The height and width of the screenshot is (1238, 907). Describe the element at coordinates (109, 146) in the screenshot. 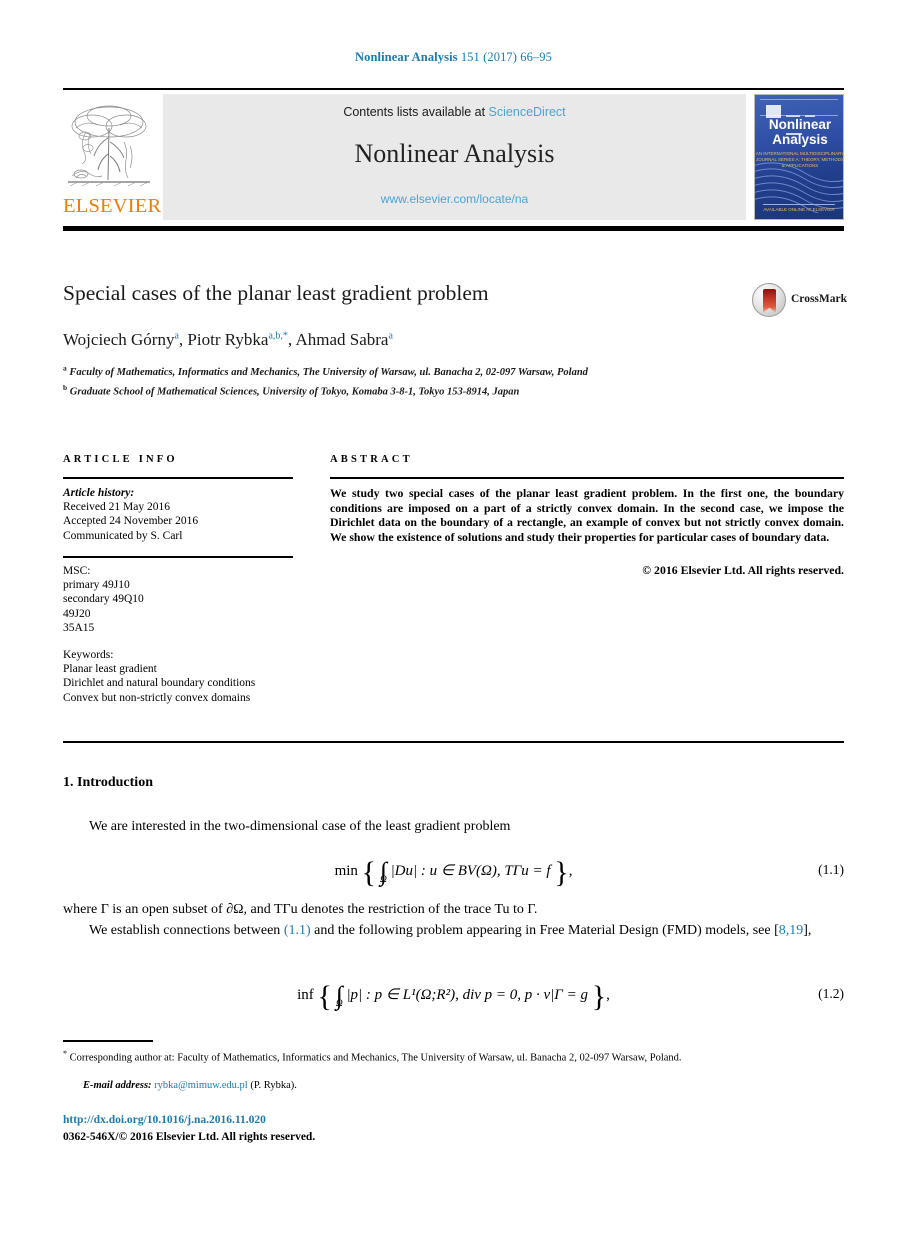

I see `elsevier-tree-icon` at that location.